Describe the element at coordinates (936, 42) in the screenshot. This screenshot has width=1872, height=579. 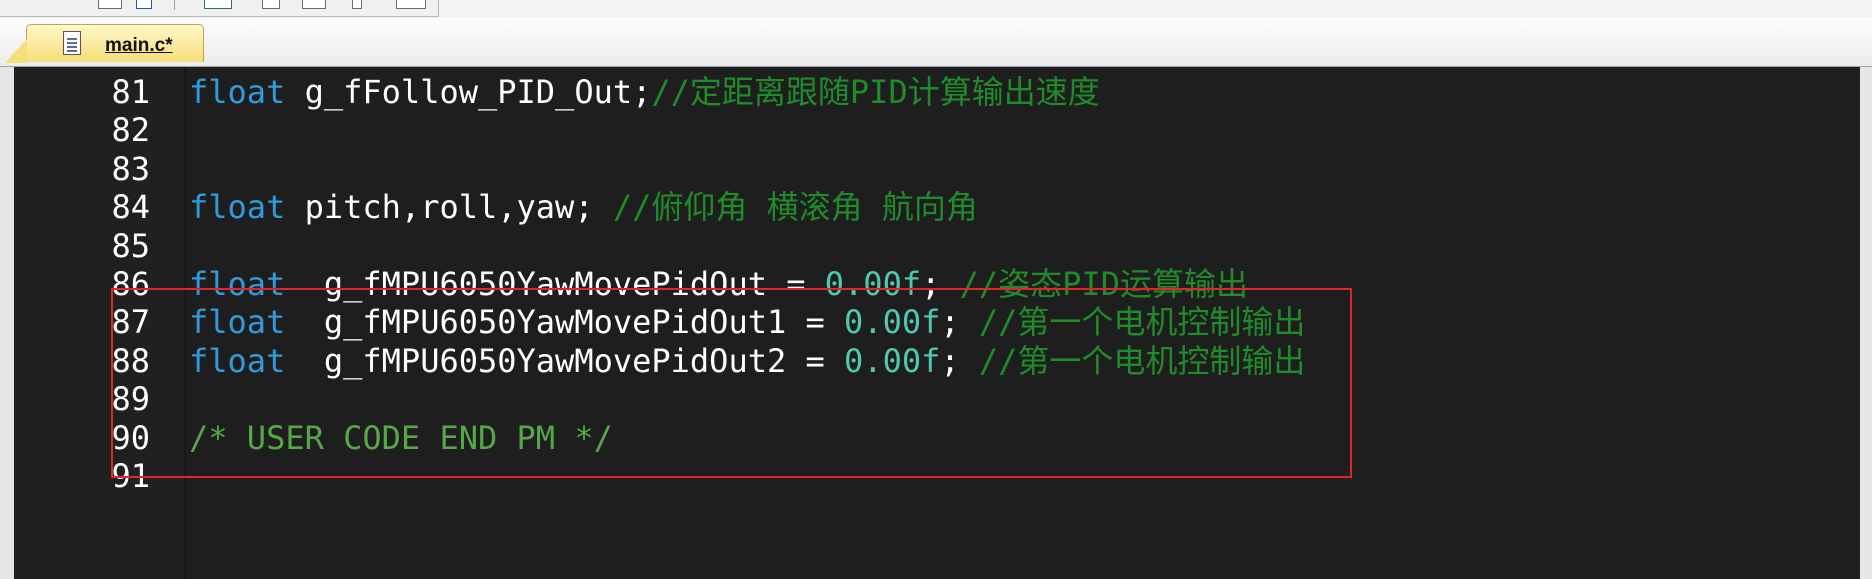
I see `tab-strip: main.c*` at that location.